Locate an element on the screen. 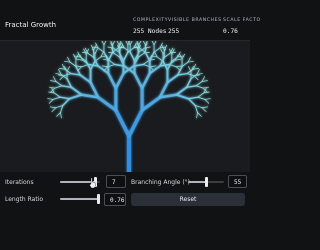 Image resolution: width=320 pixels, height=250 pixels. branching-angle-label: Branching Angle (°) is located at coordinates (161, 182).